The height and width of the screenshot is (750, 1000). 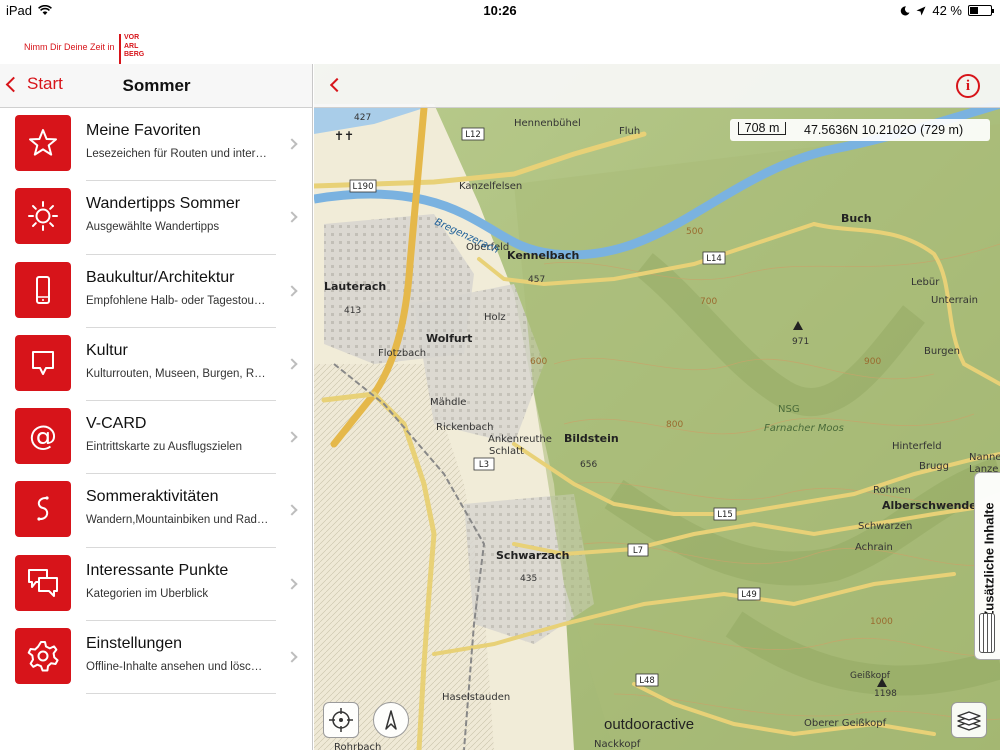 What do you see at coordinates (357, 746) in the screenshot?
I see `place-label: Rohrbach` at bounding box center [357, 746].